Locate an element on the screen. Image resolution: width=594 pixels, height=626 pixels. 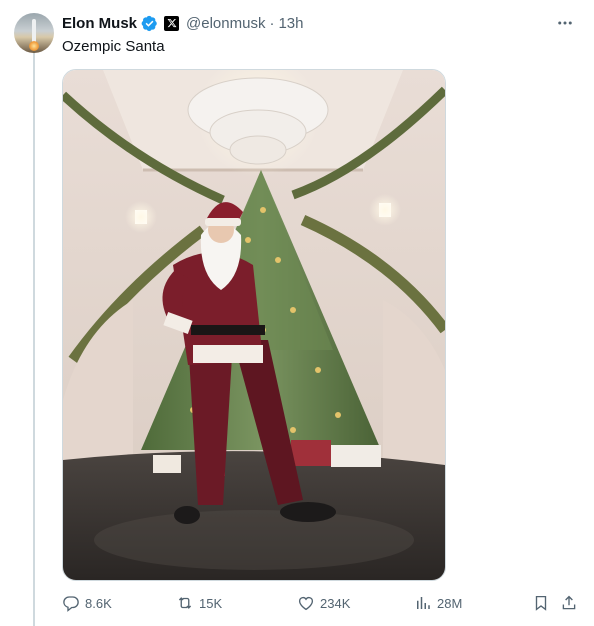
reply-icon is located at coordinates (71, 604).